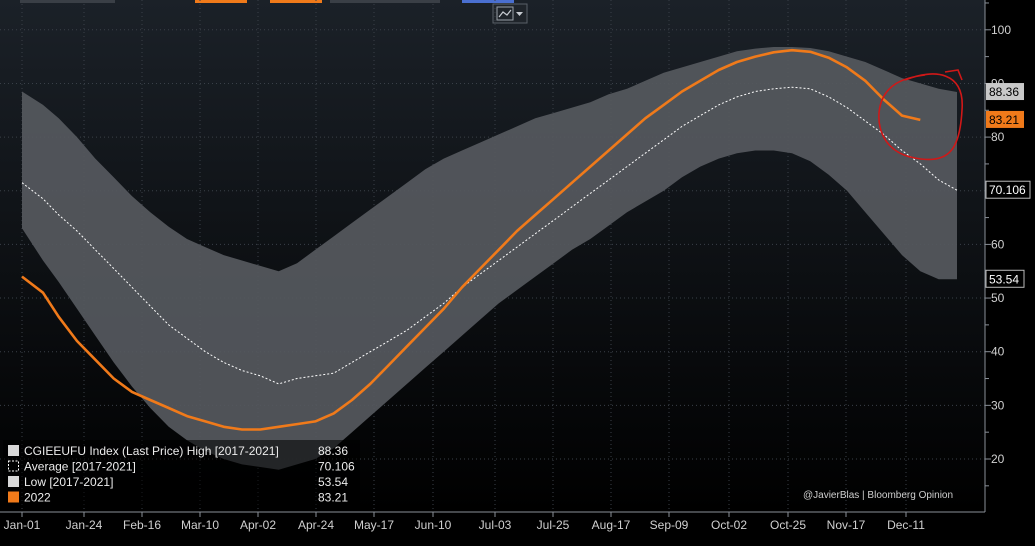 Image resolution: width=1035 pixels, height=546 pixels. I want to click on x-tick-label: Dec-11, so click(906, 525).